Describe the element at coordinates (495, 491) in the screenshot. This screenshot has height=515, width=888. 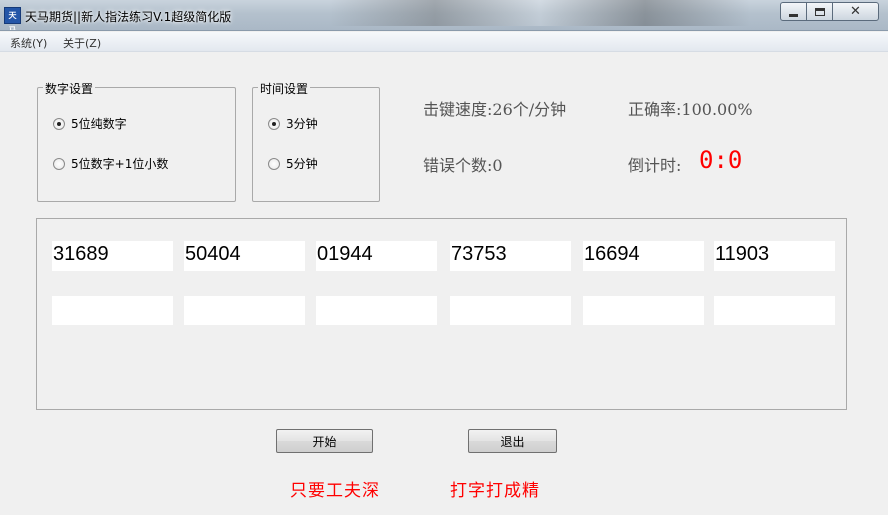
I see `slogan-right: 打字打成精` at that location.